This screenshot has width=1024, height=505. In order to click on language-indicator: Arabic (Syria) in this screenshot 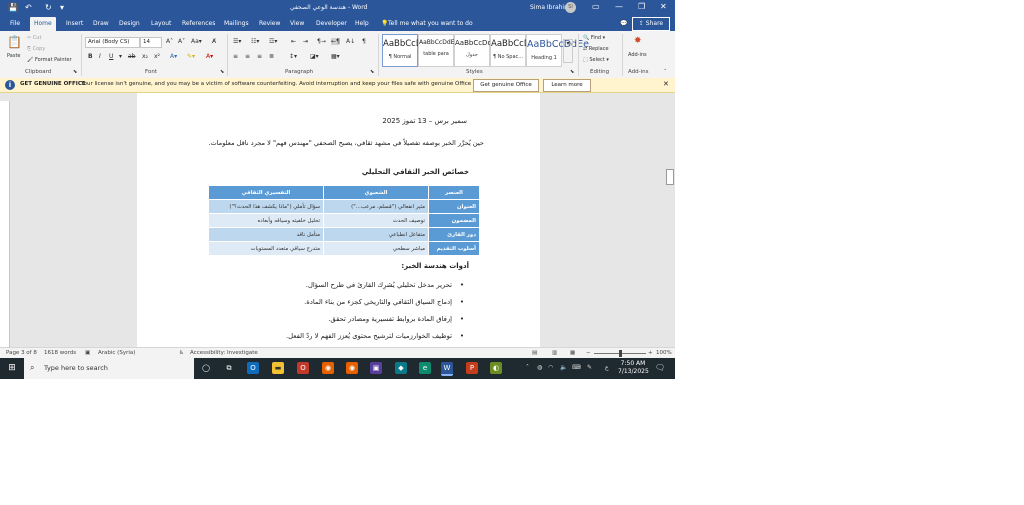, I will do `click(116, 353)`.